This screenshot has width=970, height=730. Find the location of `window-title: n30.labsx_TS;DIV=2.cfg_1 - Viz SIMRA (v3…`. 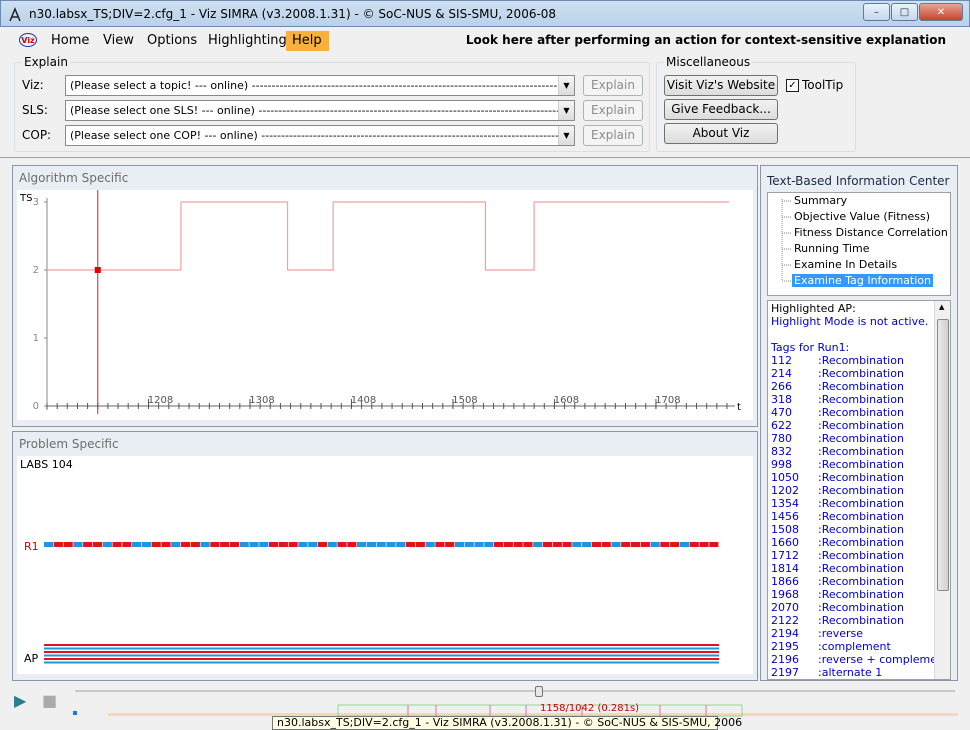

window-title: n30.labsx_TS;DIV=2.cfg_1 - Viz SIMRA (v3… is located at coordinates (293, 14).